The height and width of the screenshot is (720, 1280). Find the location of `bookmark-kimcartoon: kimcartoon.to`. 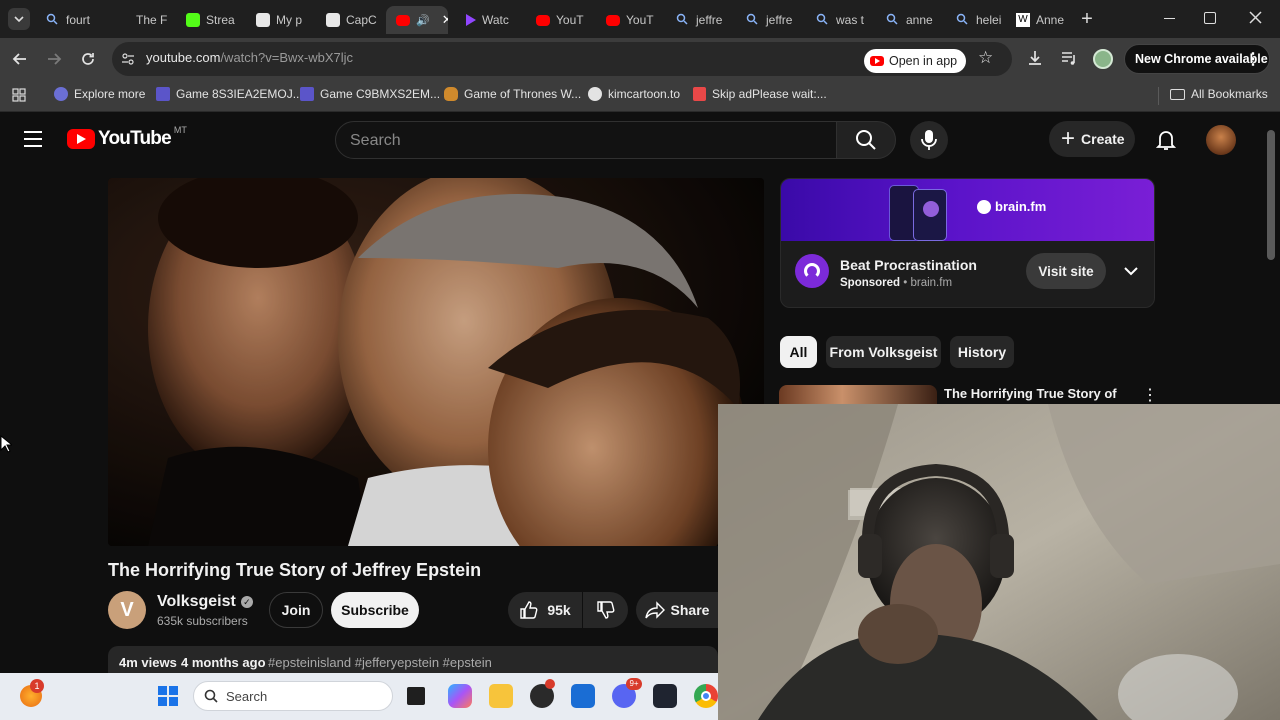

bookmark-kimcartoon: kimcartoon.to is located at coordinates (634, 94).